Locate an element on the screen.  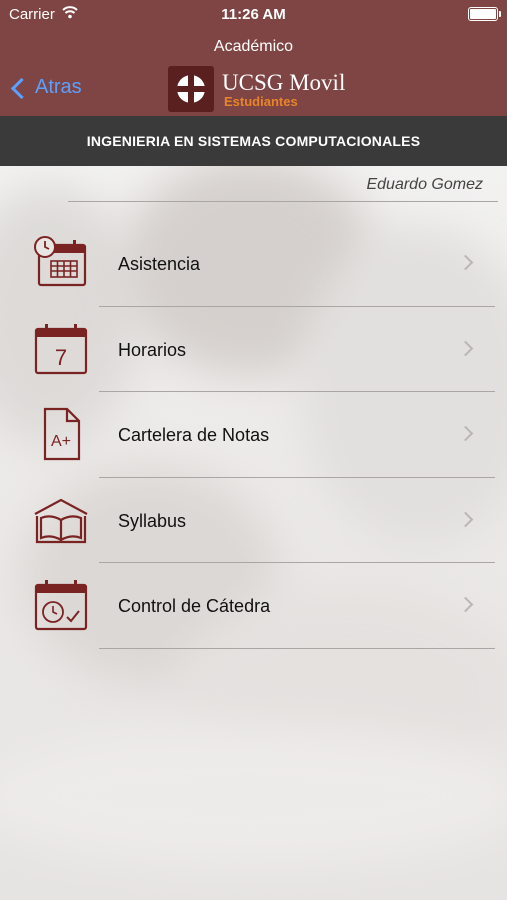
program-title: INGENIERIA EN SISTEMAS COMPUTACIONALES is located at coordinates (253, 141).